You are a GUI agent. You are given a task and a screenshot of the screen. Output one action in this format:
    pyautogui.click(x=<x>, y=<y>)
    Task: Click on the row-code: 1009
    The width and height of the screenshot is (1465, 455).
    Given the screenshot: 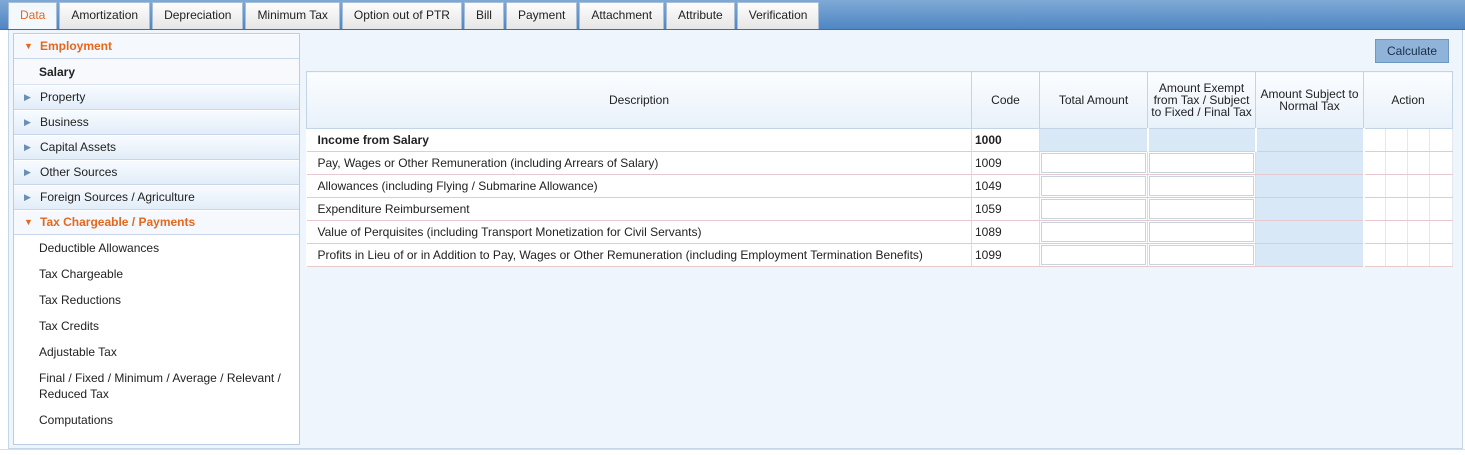 What is the action you would take?
    pyautogui.click(x=1005, y=163)
    